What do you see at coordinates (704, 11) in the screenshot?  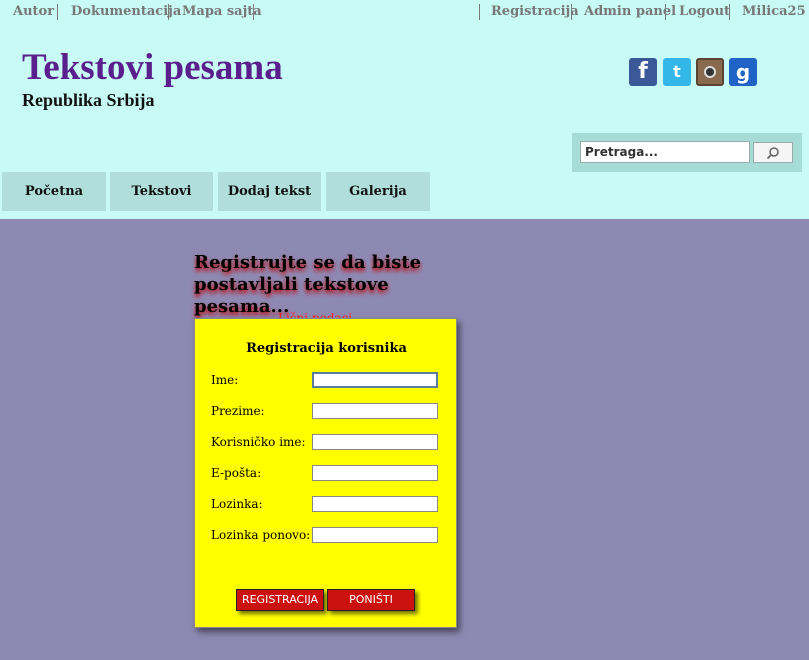 I see `nav-link-logout: Logout` at bounding box center [704, 11].